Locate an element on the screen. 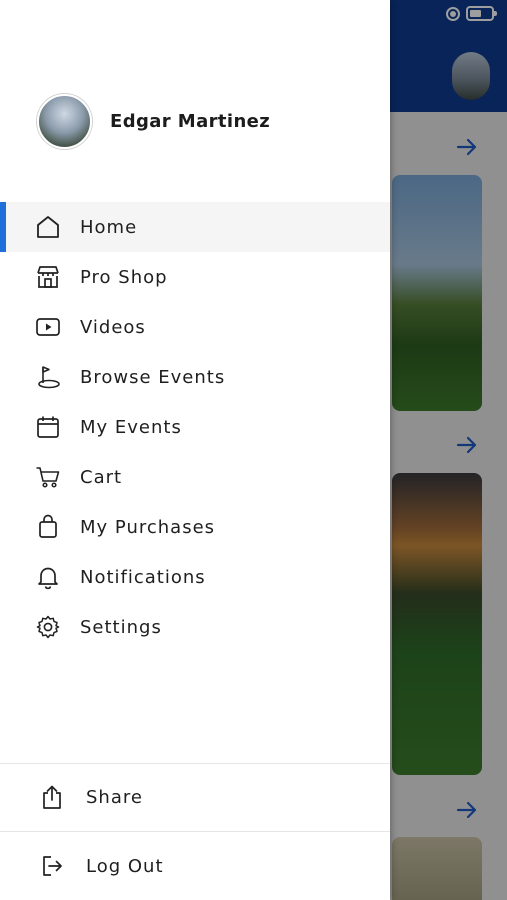 This screenshot has height=900, width=507. logout-button: Log Out is located at coordinates (195, 866).